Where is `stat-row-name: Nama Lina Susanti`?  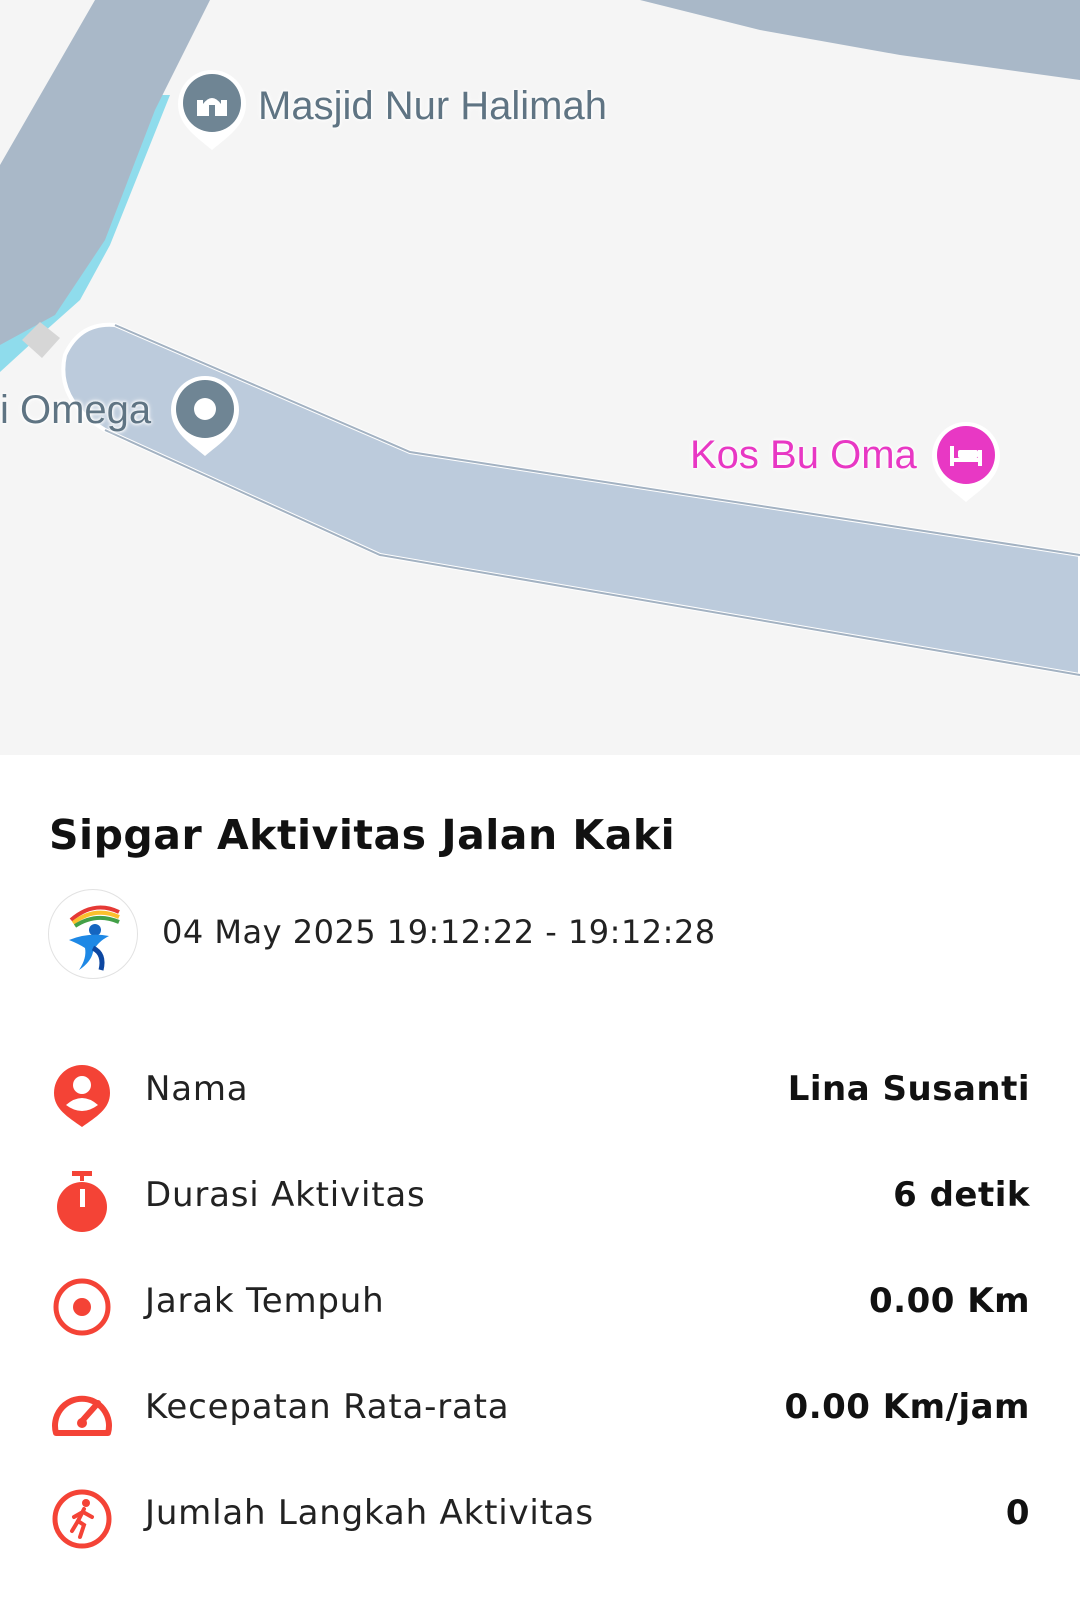
stat-row-name: Nama Lina Susanti is located at coordinates (540, 1093).